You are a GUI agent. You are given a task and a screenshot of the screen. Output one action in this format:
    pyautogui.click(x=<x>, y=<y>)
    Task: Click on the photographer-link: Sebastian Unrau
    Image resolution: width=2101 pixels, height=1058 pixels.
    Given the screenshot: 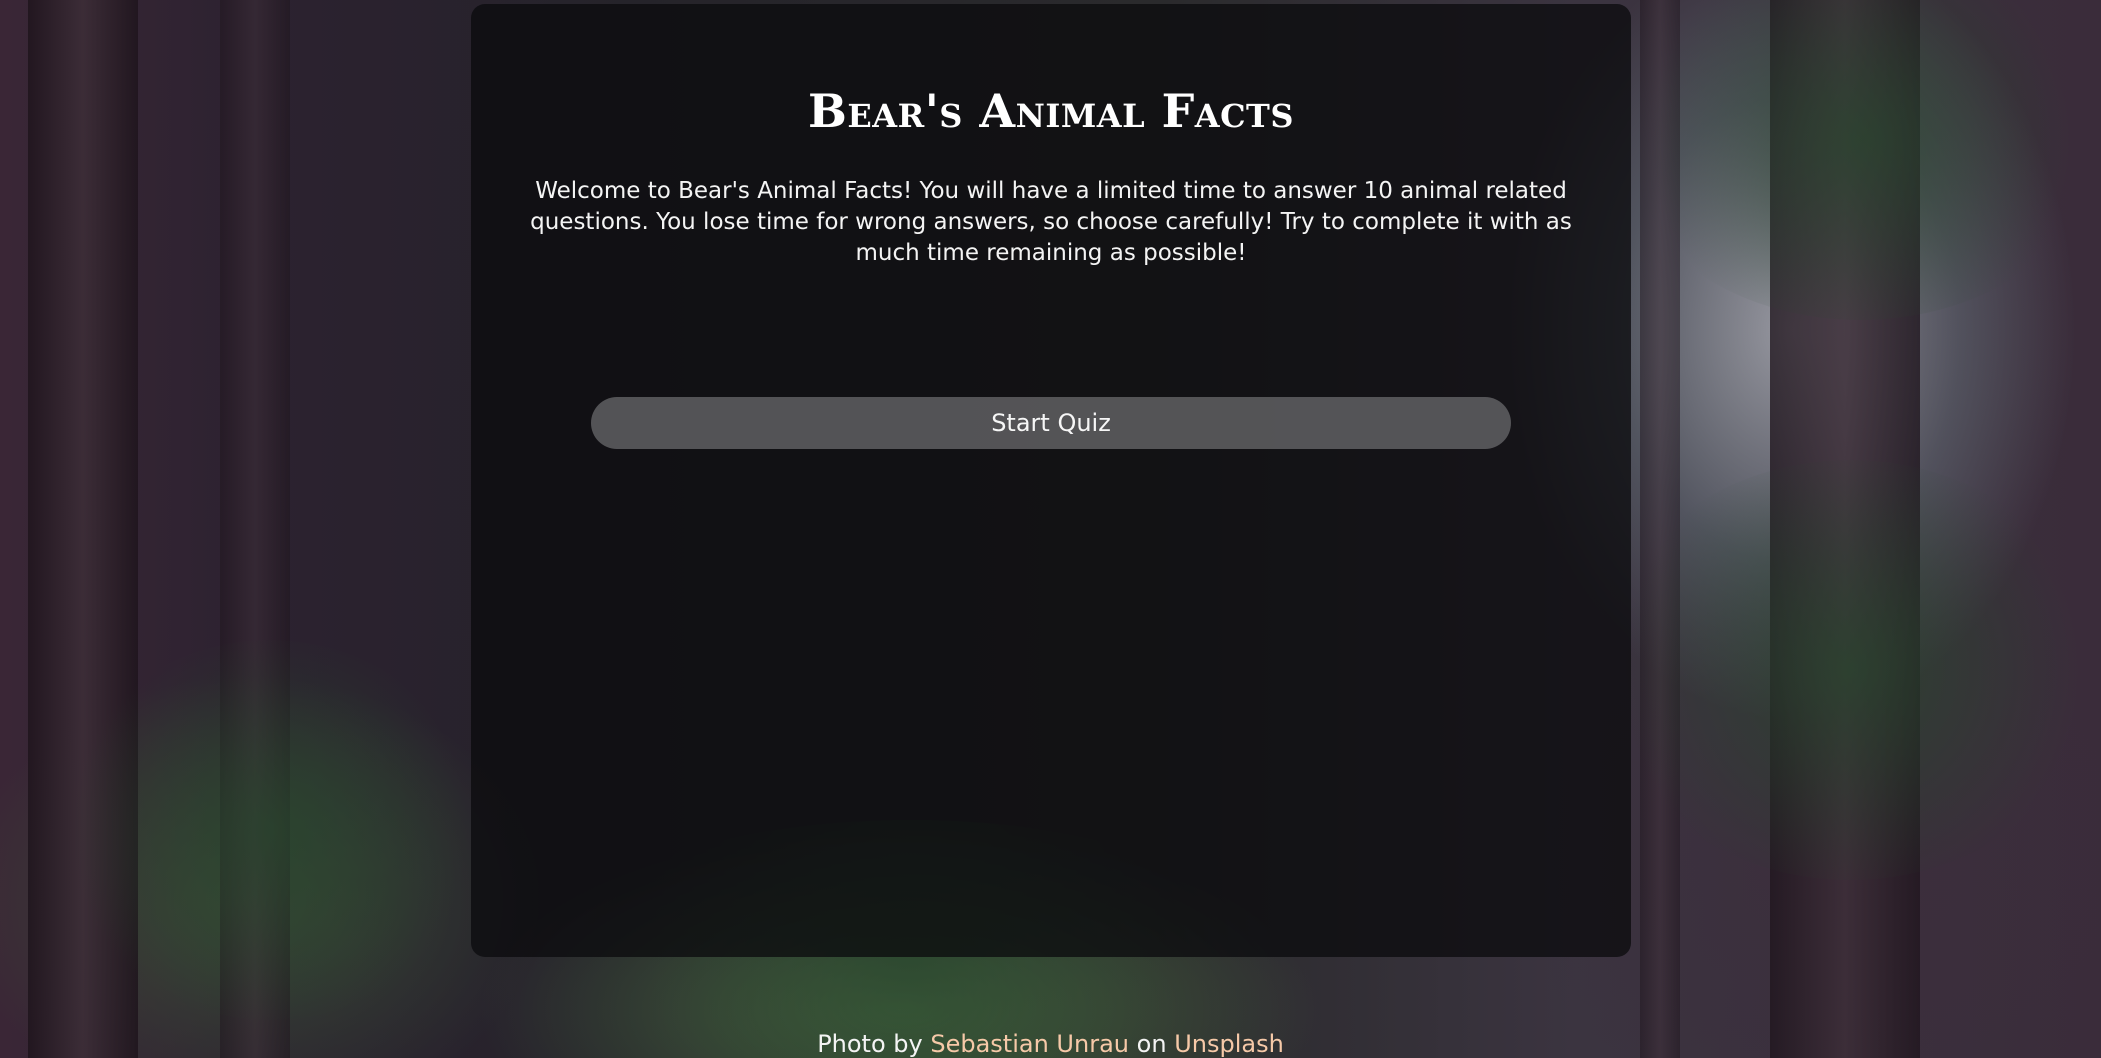 What is the action you would take?
    pyautogui.click(x=1029, y=1044)
    